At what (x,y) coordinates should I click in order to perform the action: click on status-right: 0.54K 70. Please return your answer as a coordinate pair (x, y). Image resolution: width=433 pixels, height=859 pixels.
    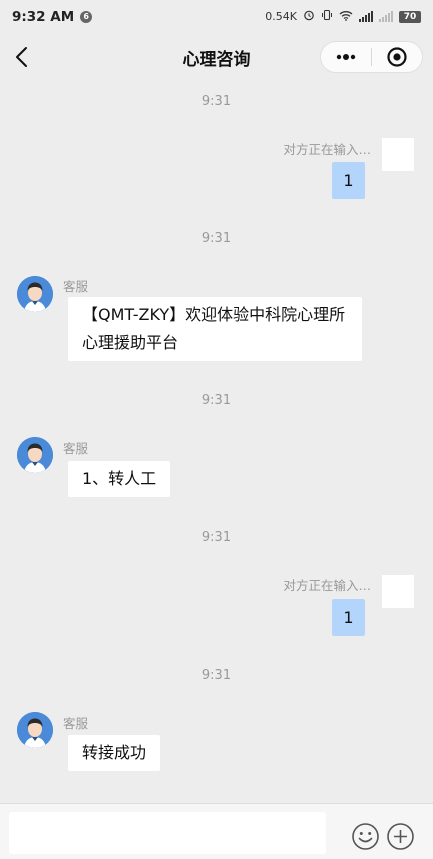
    Looking at the image, I should click on (343, 16).